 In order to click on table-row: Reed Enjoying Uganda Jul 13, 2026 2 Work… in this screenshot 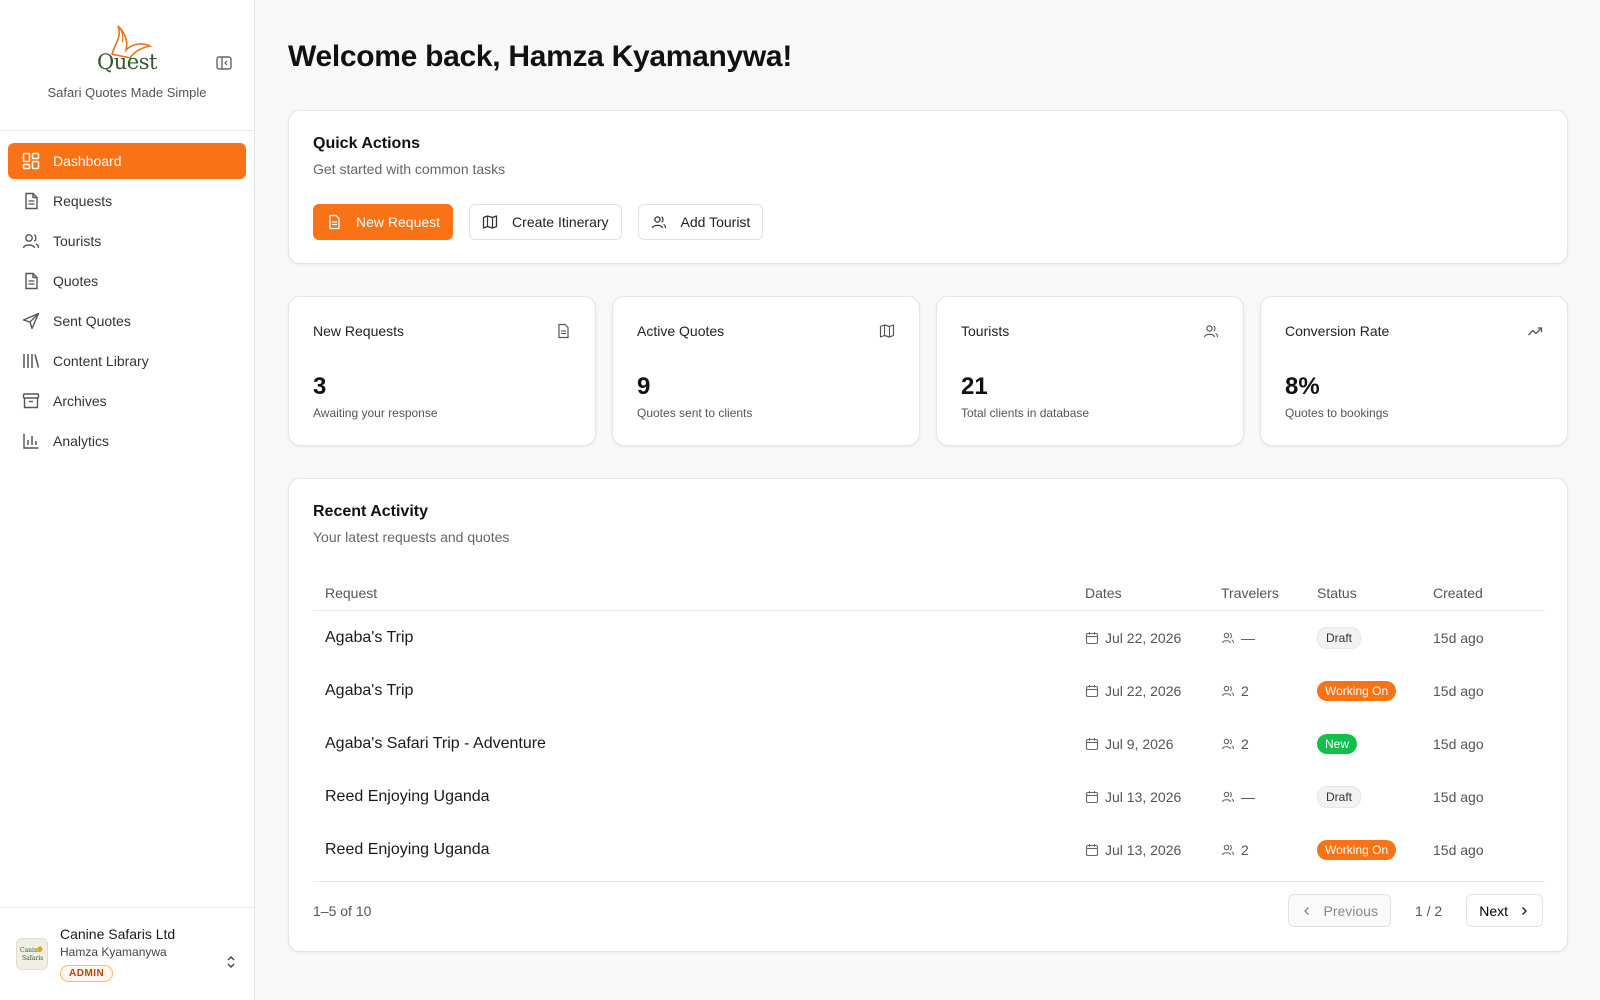, I will do `click(929, 849)`.